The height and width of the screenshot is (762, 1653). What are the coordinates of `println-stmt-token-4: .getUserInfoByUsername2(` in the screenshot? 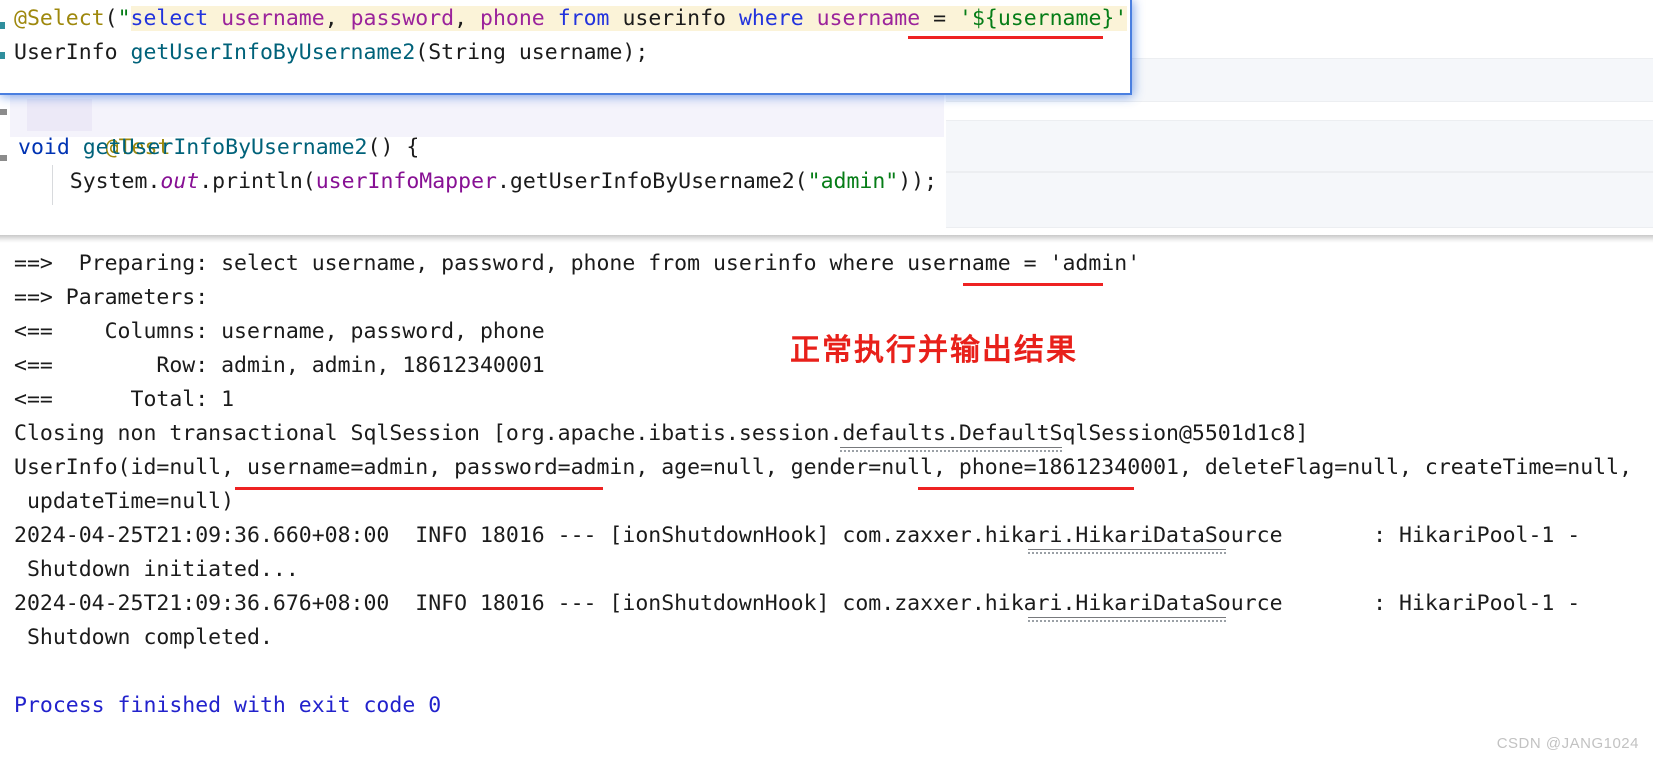 It's located at (652, 181).